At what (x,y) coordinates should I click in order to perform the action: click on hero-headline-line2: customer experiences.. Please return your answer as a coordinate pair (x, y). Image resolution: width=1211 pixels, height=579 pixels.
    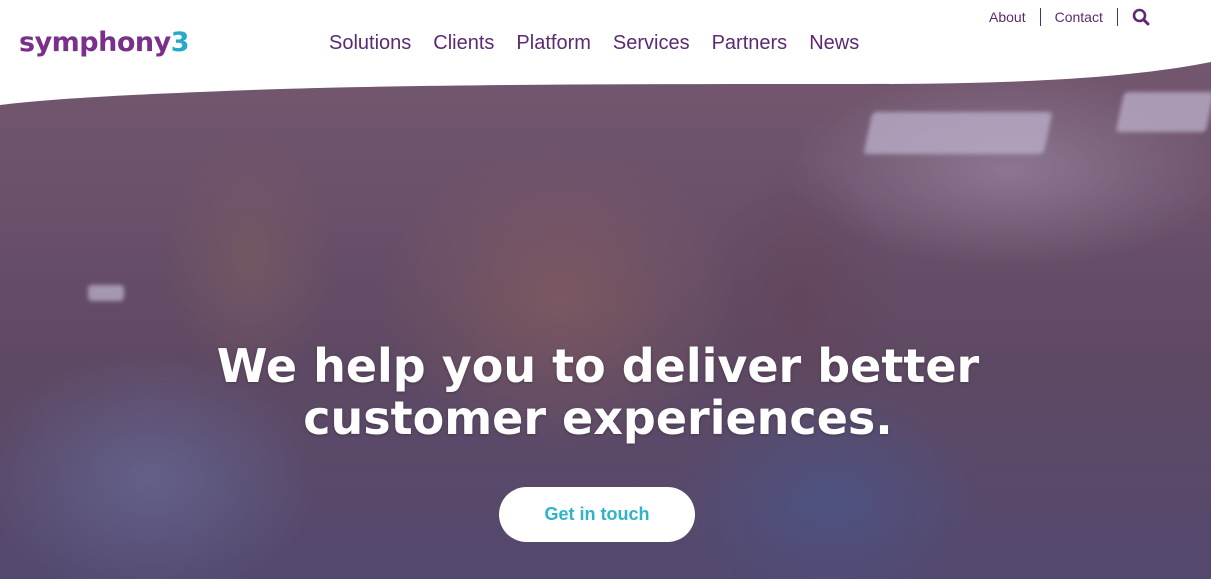
    Looking at the image, I should click on (598, 418).